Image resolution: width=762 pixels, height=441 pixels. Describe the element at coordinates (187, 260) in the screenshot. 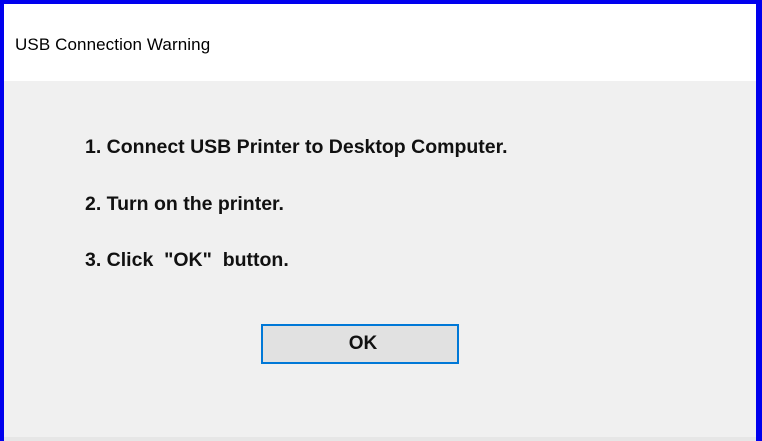

I see `instruction-step-3: 3. Click "OK" button.` at that location.